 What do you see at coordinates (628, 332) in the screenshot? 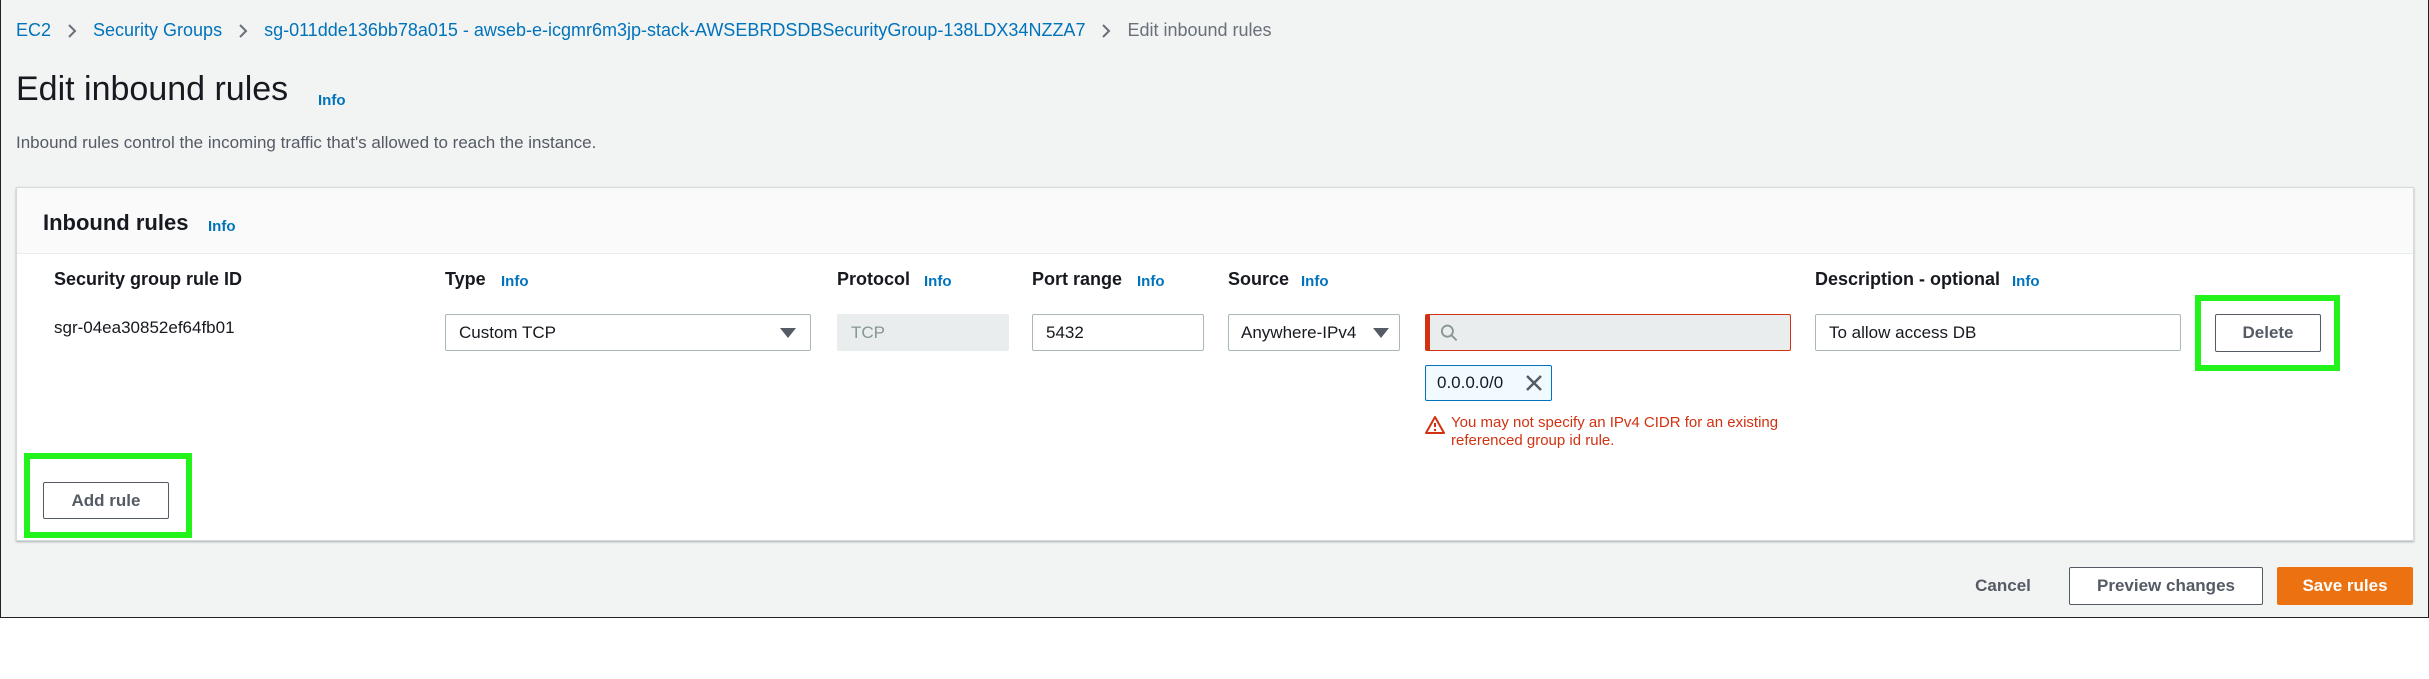
I see `type-select: Custom TCP` at bounding box center [628, 332].